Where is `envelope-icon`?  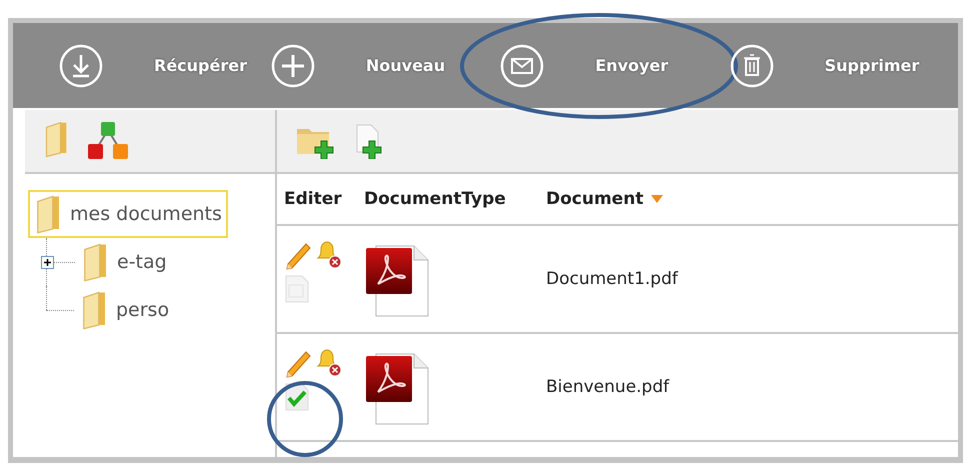
envelope-icon is located at coordinates (522, 65).